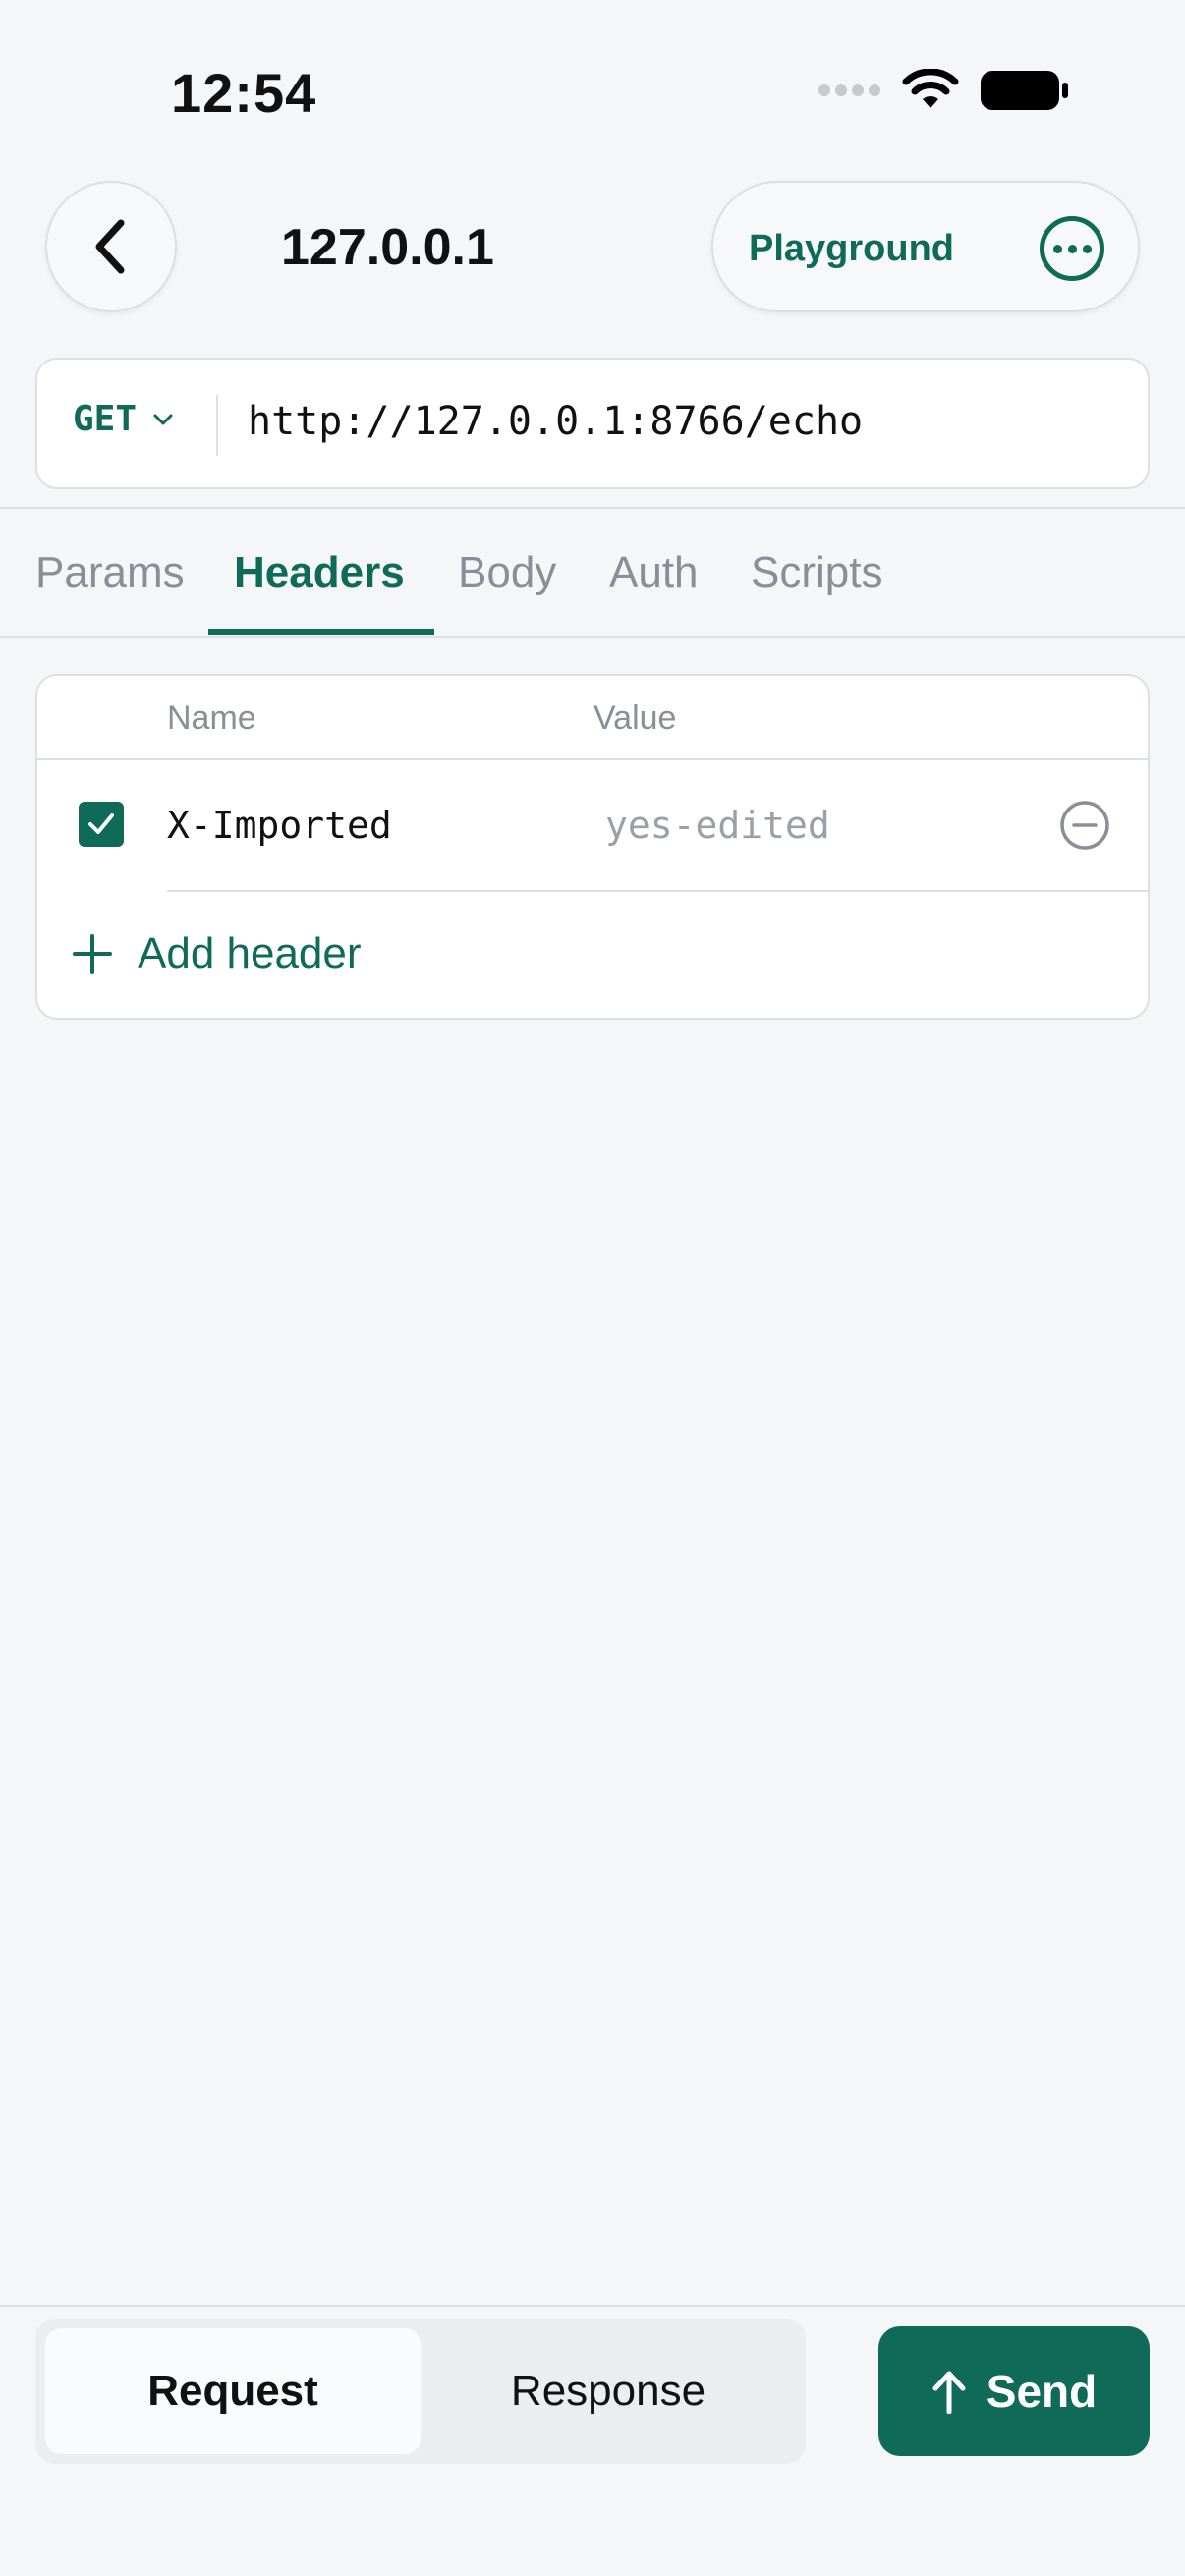  Describe the element at coordinates (1057, 248) in the screenshot. I see `ellipsis-icon` at that location.